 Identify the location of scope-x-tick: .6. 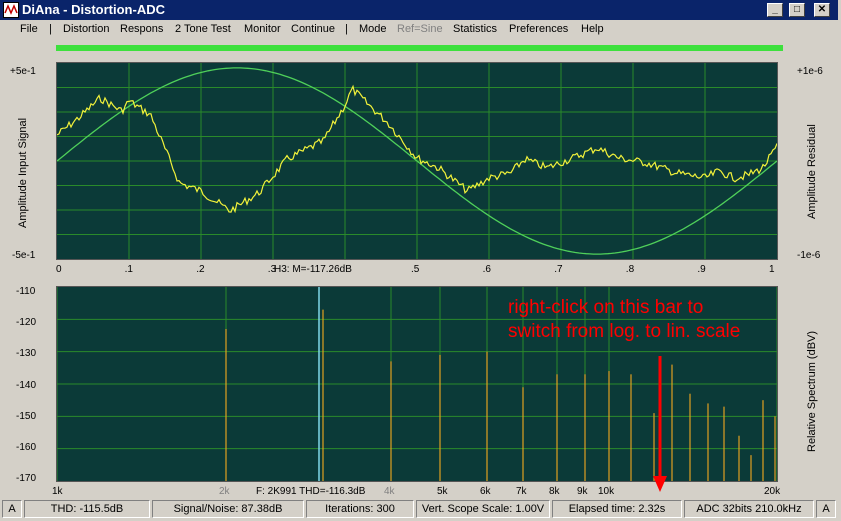
(486, 269).